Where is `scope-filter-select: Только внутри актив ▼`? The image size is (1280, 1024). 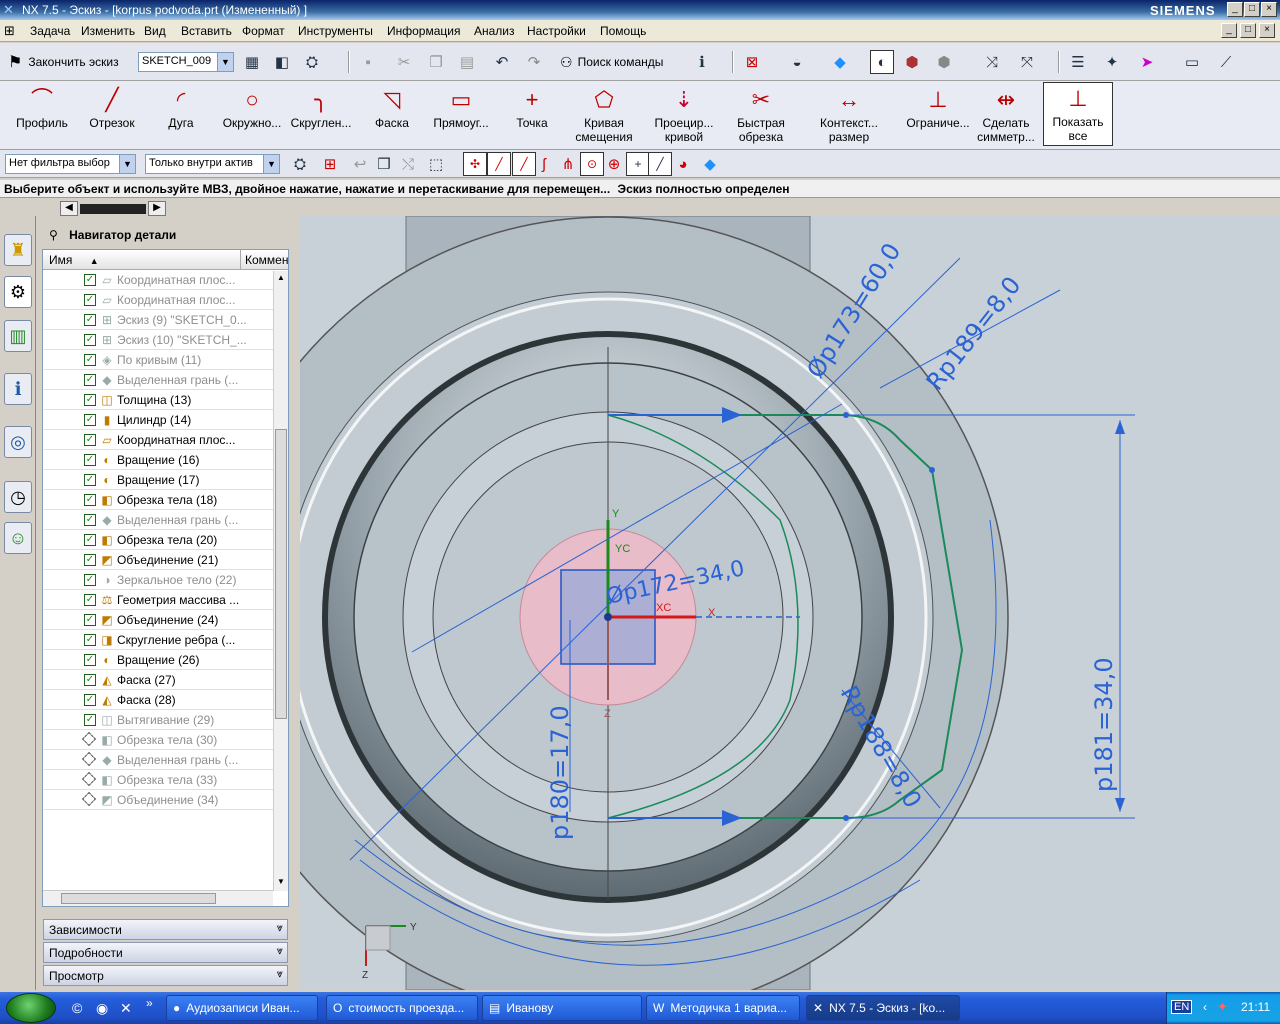 scope-filter-select: Только внутри актив ▼ is located at coordinates (212, 164).